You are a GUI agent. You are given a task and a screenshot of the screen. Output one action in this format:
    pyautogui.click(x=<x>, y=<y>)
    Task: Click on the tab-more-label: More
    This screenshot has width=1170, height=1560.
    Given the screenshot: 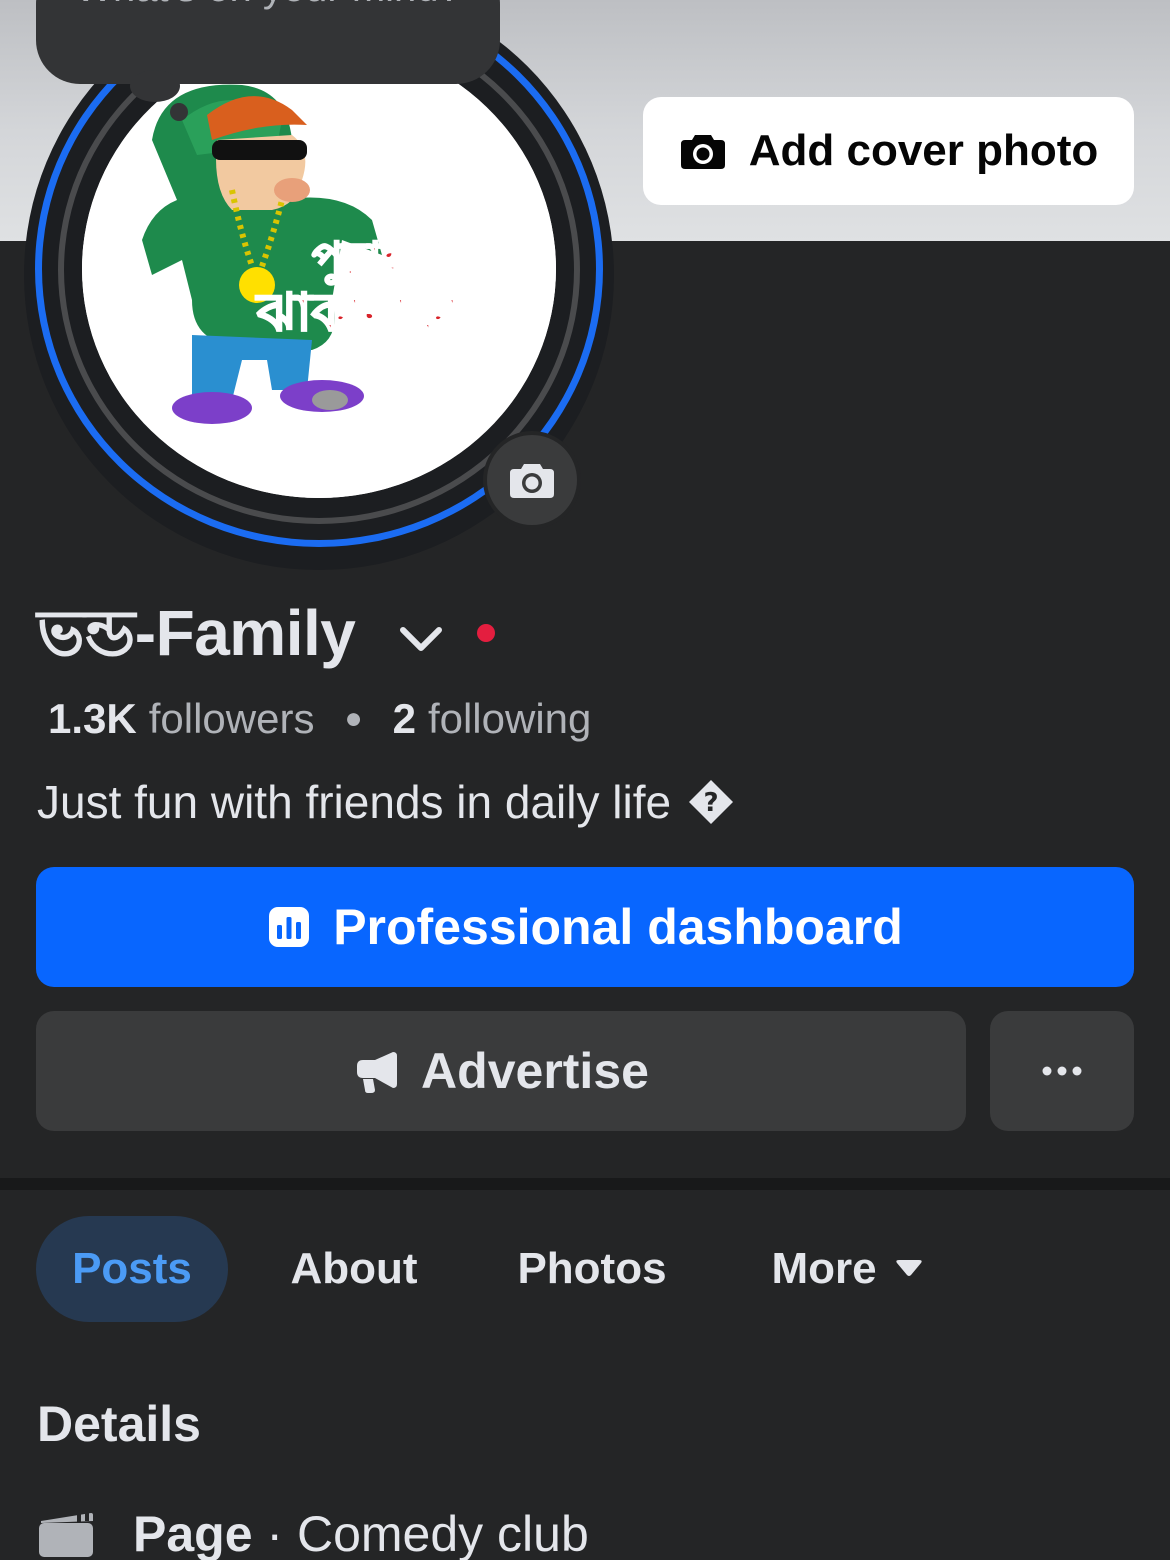 What is the action you would take?
    pyautogui.click(x=824, y=1268)
    